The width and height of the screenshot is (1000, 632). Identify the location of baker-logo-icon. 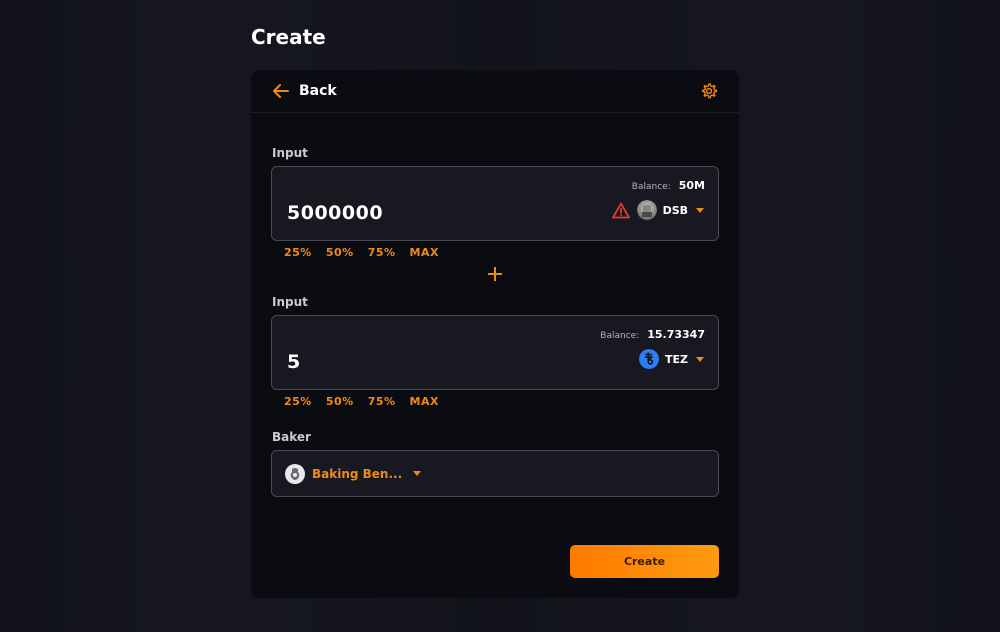
(295, 473).